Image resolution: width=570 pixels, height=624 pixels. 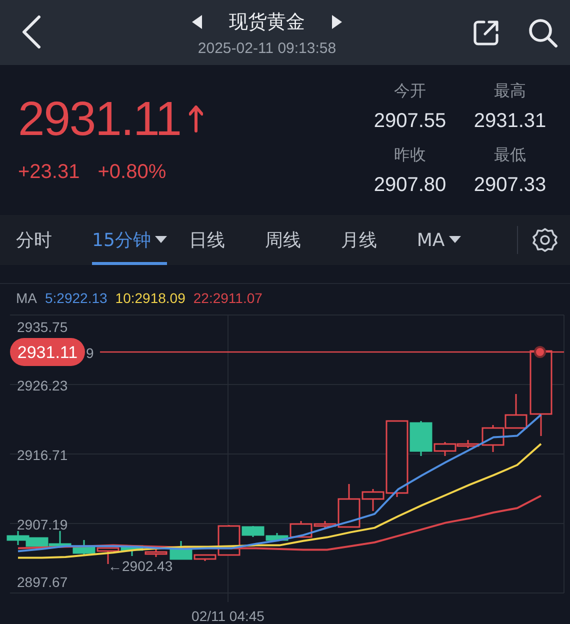 I want to click on period-tab: 周线, so click(x=282, y=240).